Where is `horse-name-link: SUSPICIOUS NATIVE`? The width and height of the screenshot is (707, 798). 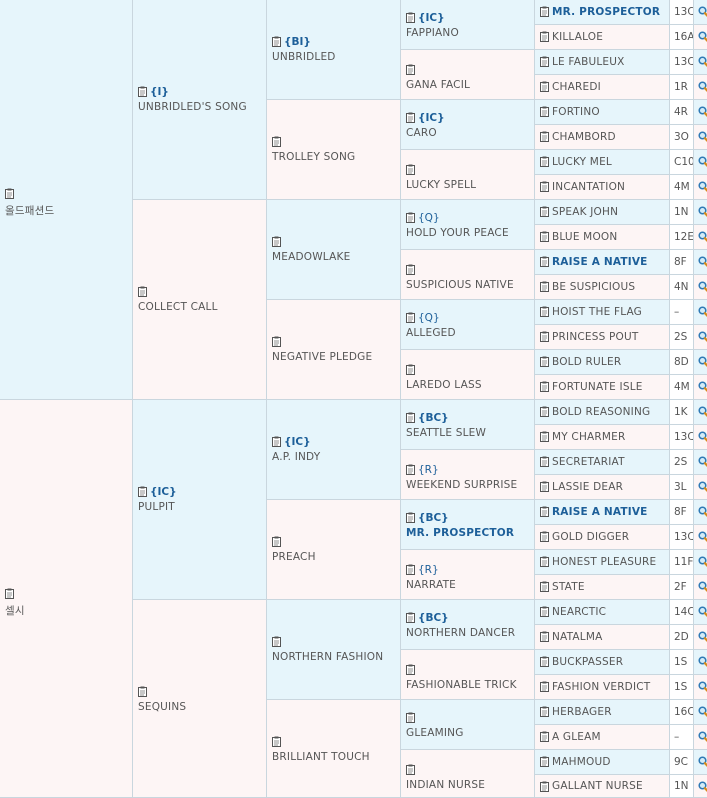
horse-name-link: SUSPICIOUS NATIVE is located at coordinates (469, 285).